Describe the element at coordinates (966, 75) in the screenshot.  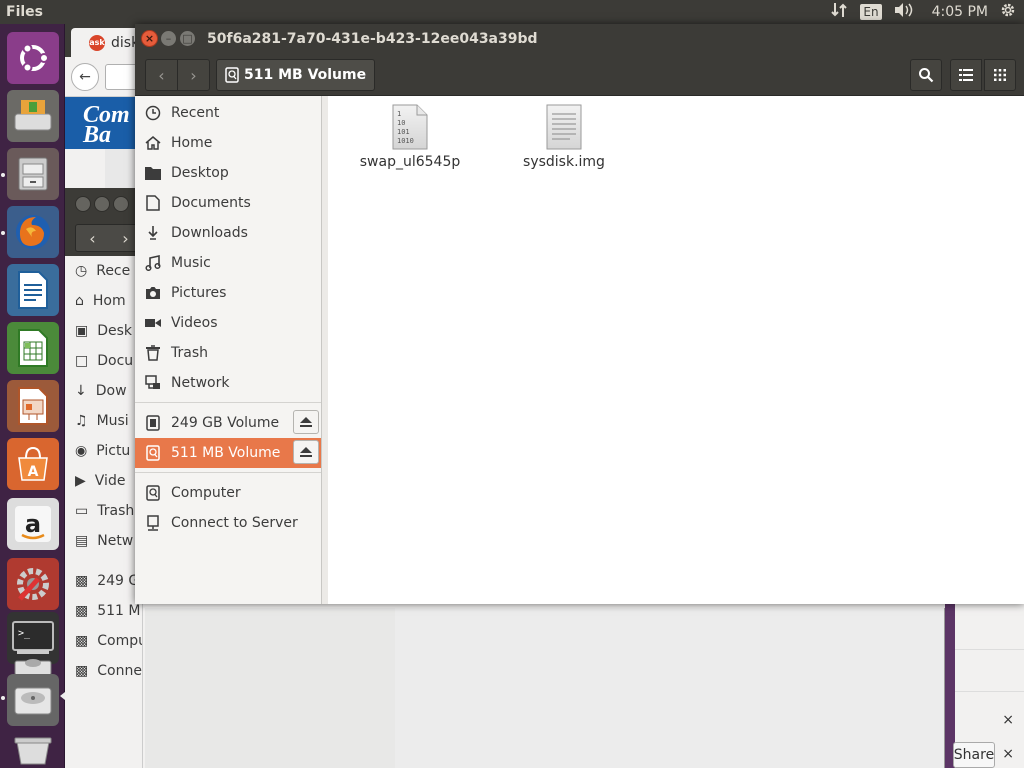
I see `list-view-button` at that location.